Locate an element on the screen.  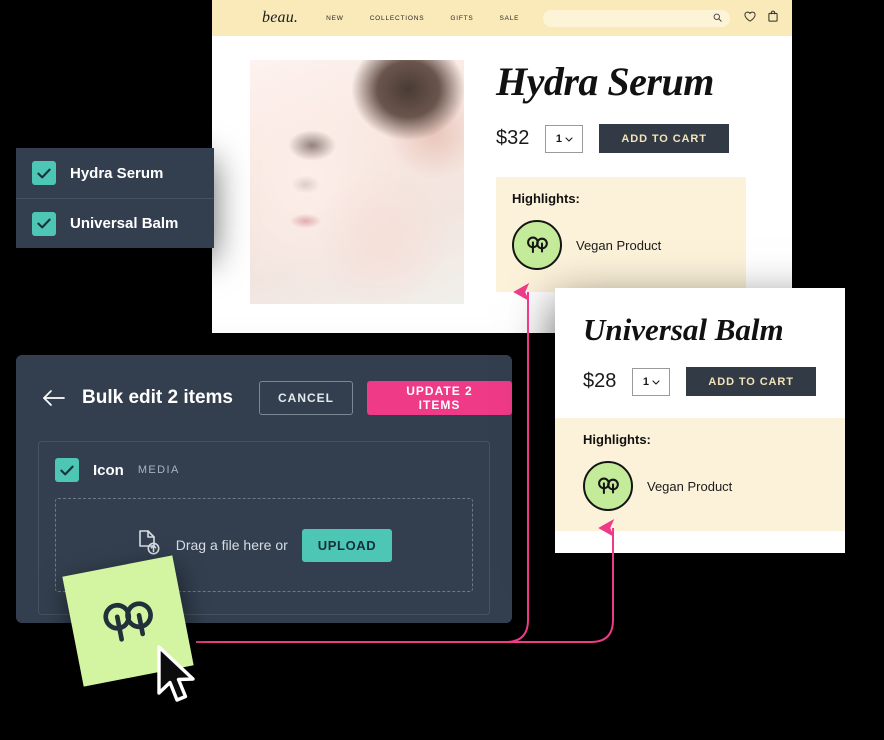
checkbox-hydra-serum is located at coordinates (44, 173).